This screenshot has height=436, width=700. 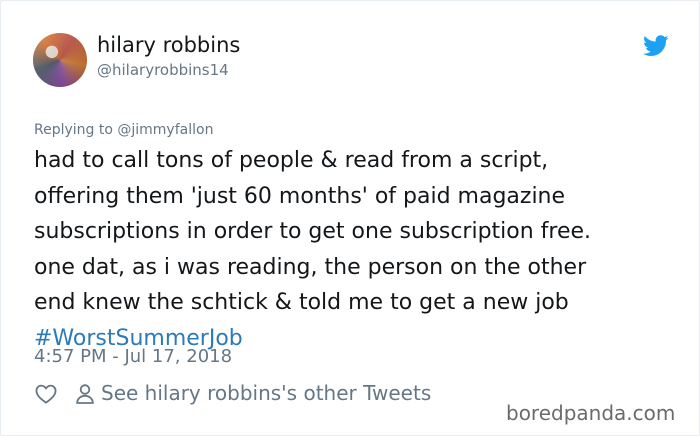 I want to click on person-icon, so click(x=85, y=394).